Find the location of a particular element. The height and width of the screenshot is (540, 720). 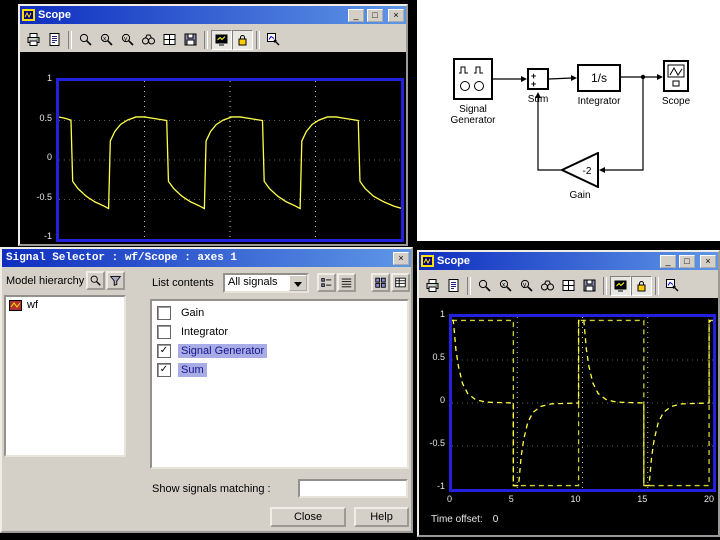

signal-row: Gain is located at coordinates (279, 312).